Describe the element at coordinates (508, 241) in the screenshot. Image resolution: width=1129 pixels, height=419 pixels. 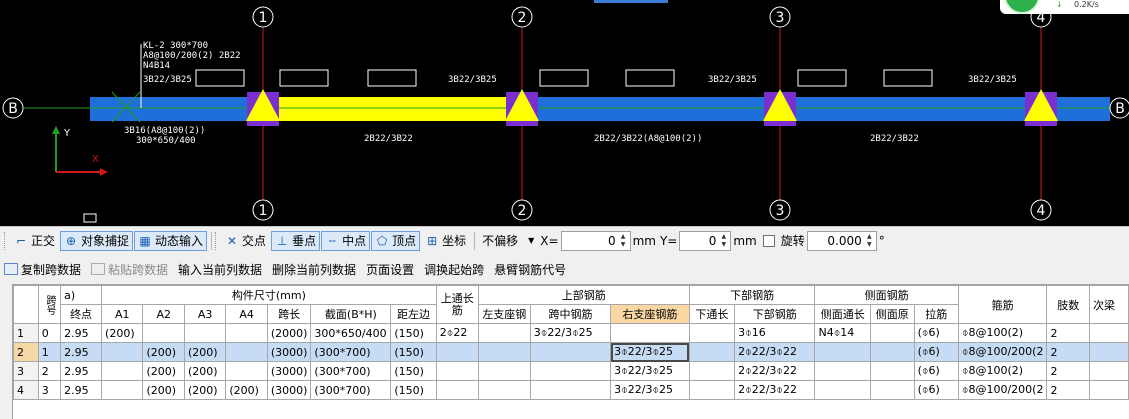
I see `offset-mode-select: 不偏移 ▼` at that location.